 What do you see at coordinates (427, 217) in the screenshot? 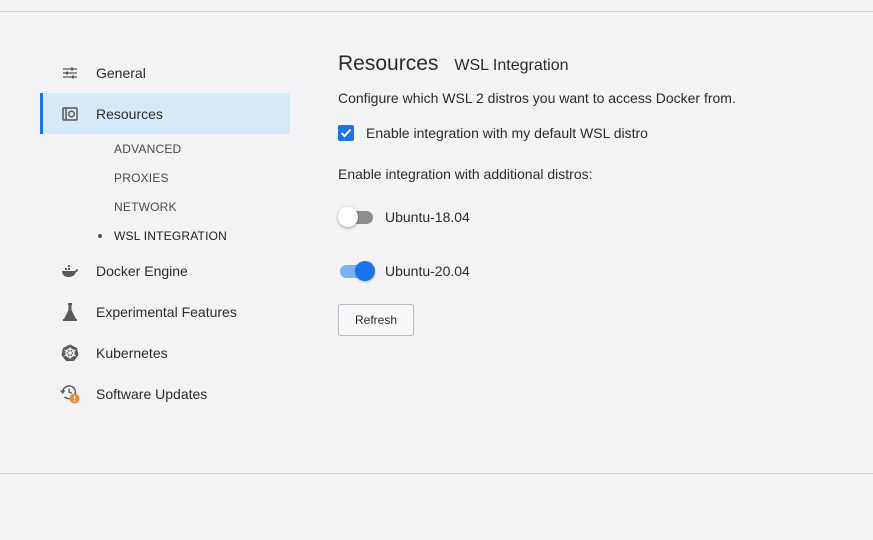
I see `distro-name: Ubuntu-18.04` at bounding box center [427, 217].